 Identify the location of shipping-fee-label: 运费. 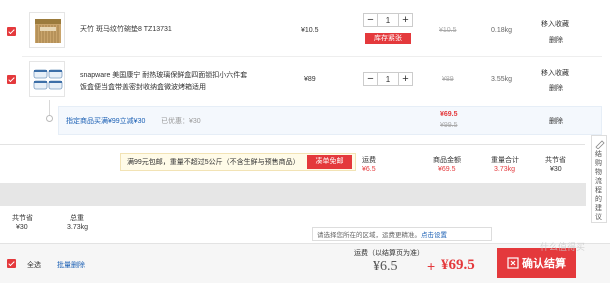
(369, 160).